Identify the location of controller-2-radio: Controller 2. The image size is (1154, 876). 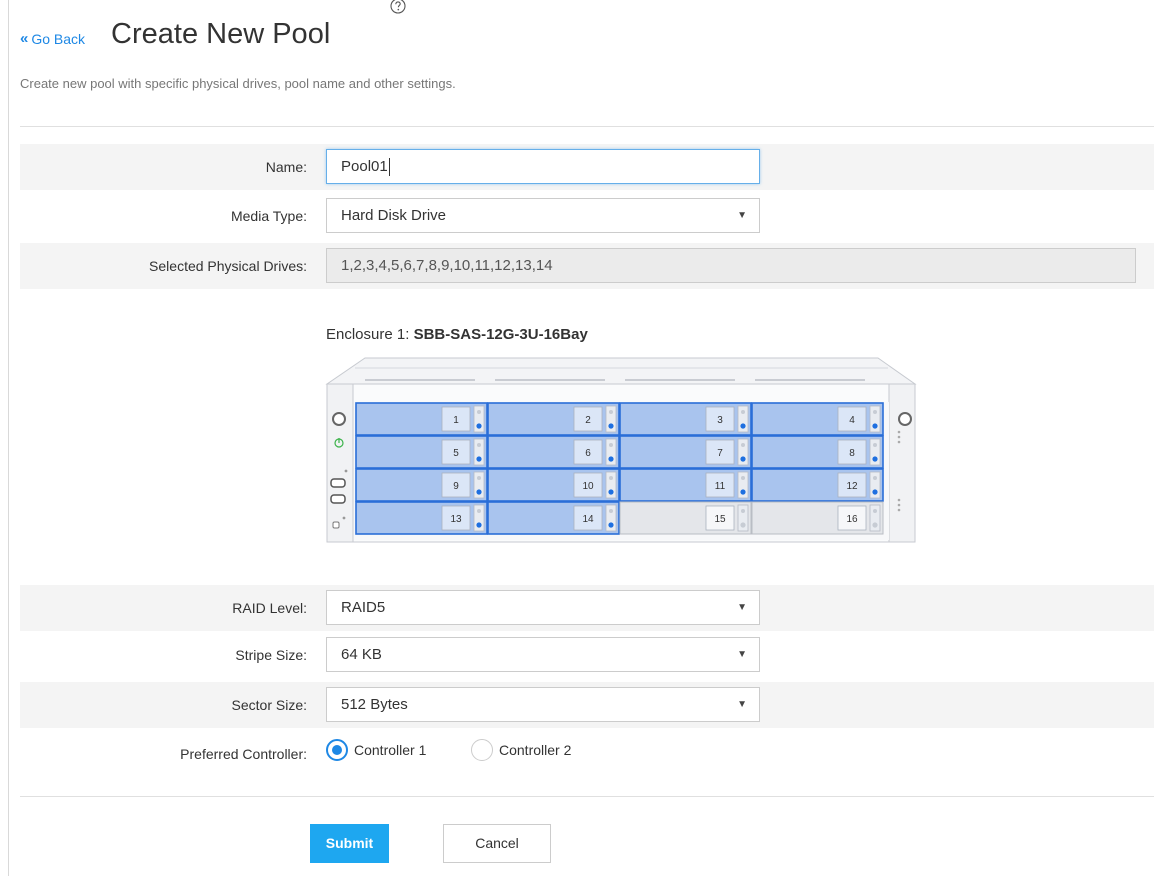
(521, 750).